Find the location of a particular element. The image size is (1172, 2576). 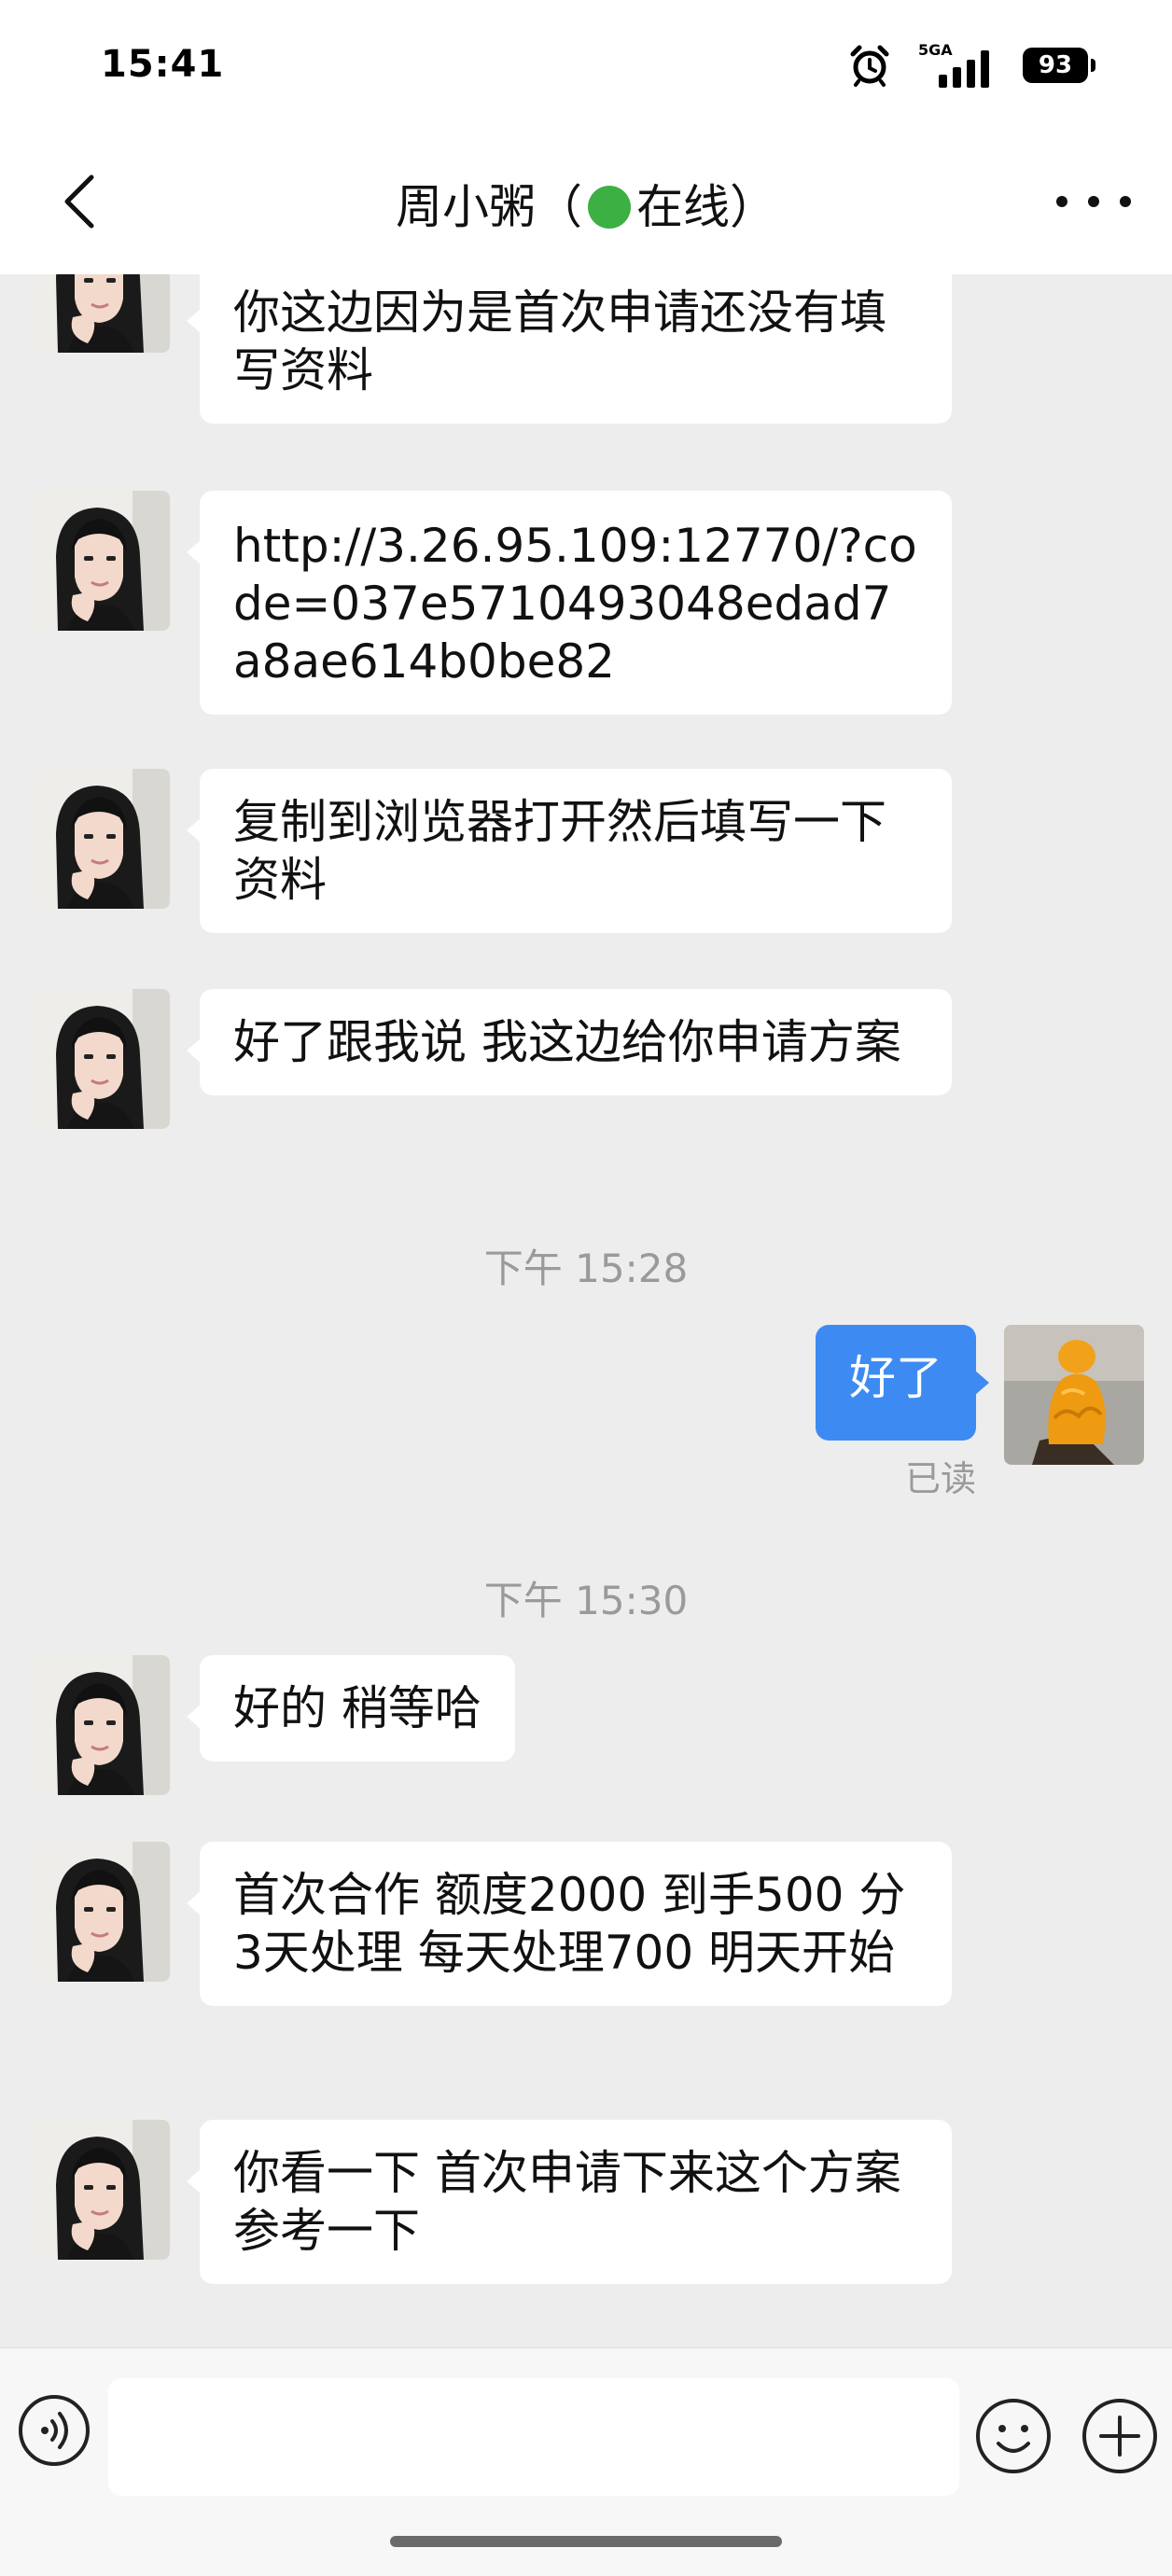

battery-icon: 93 is located at coordinates (1059, 65).